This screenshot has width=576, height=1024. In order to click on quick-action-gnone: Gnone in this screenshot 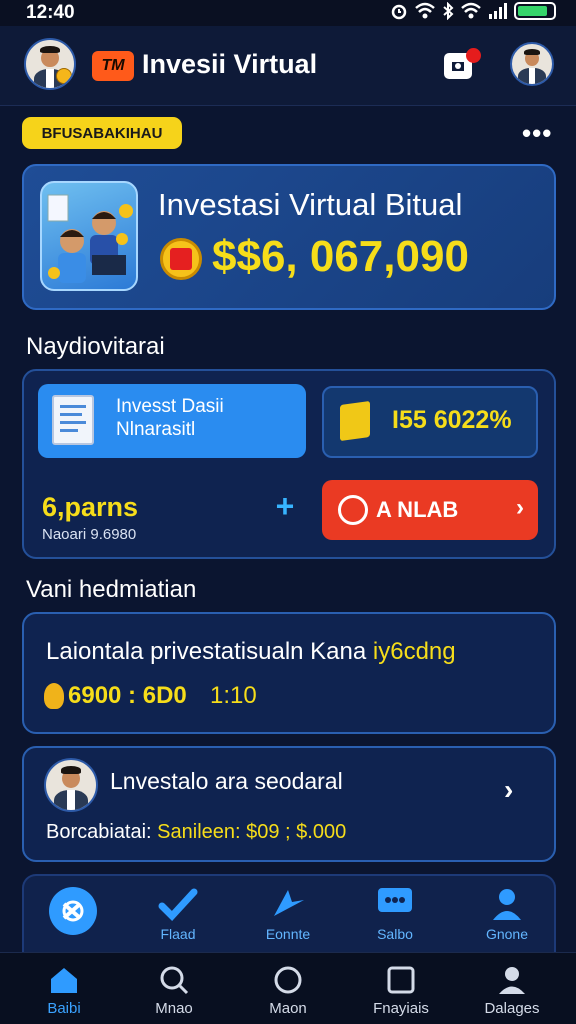, I will do `click(507, 914)`.